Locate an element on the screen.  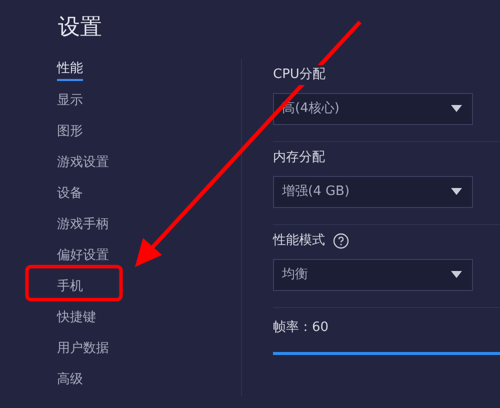
setting-label: CPU分配 is located at coordinates (299, 74).